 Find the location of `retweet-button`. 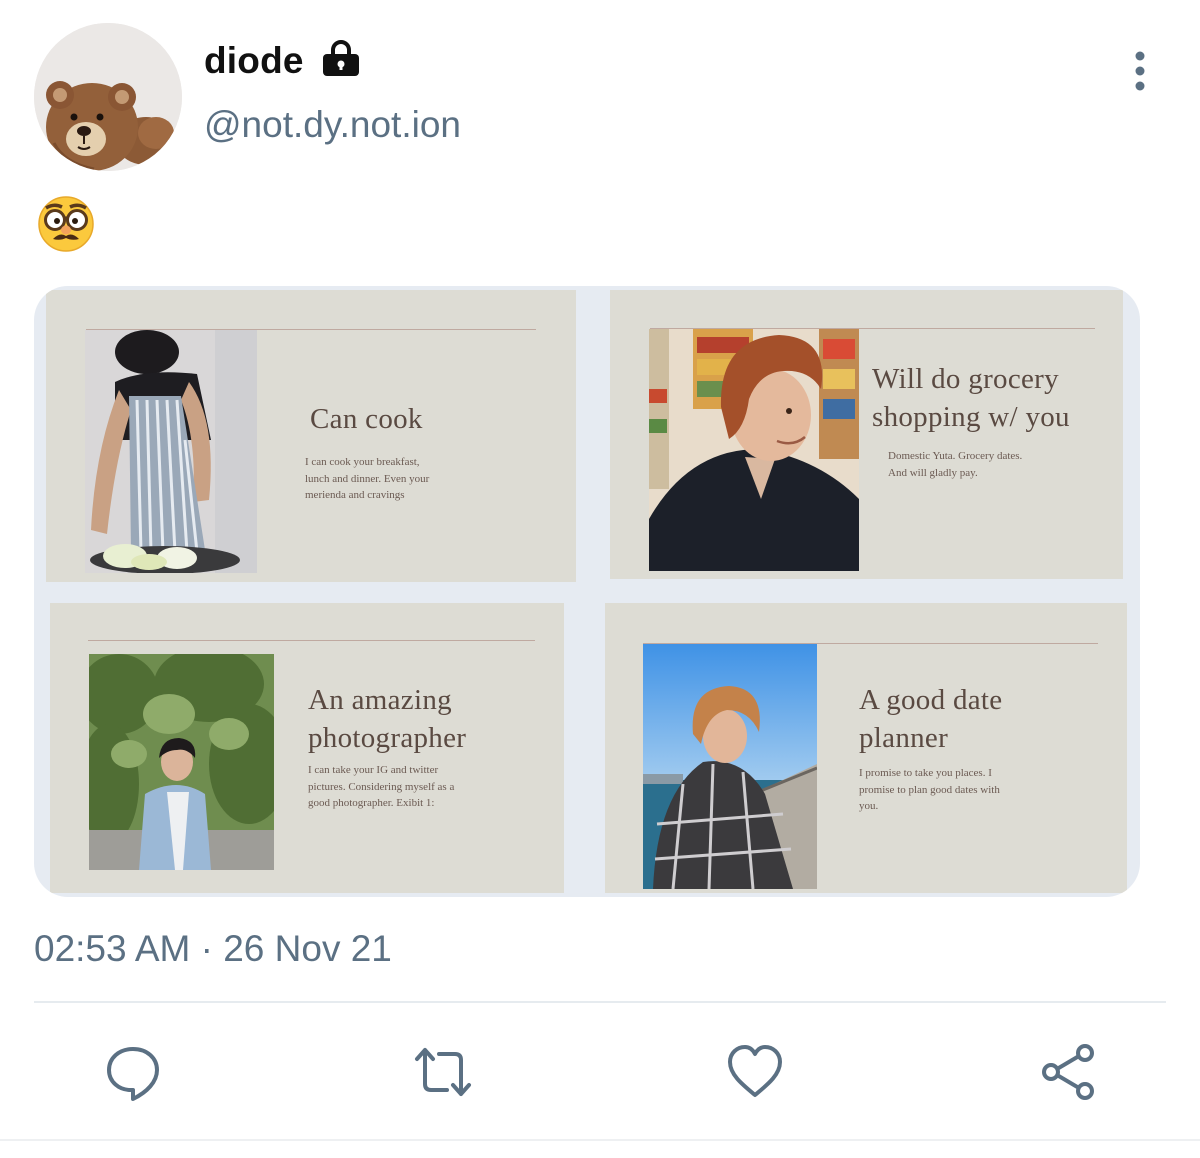

retweet-button is located at coordinates (443, 1072).